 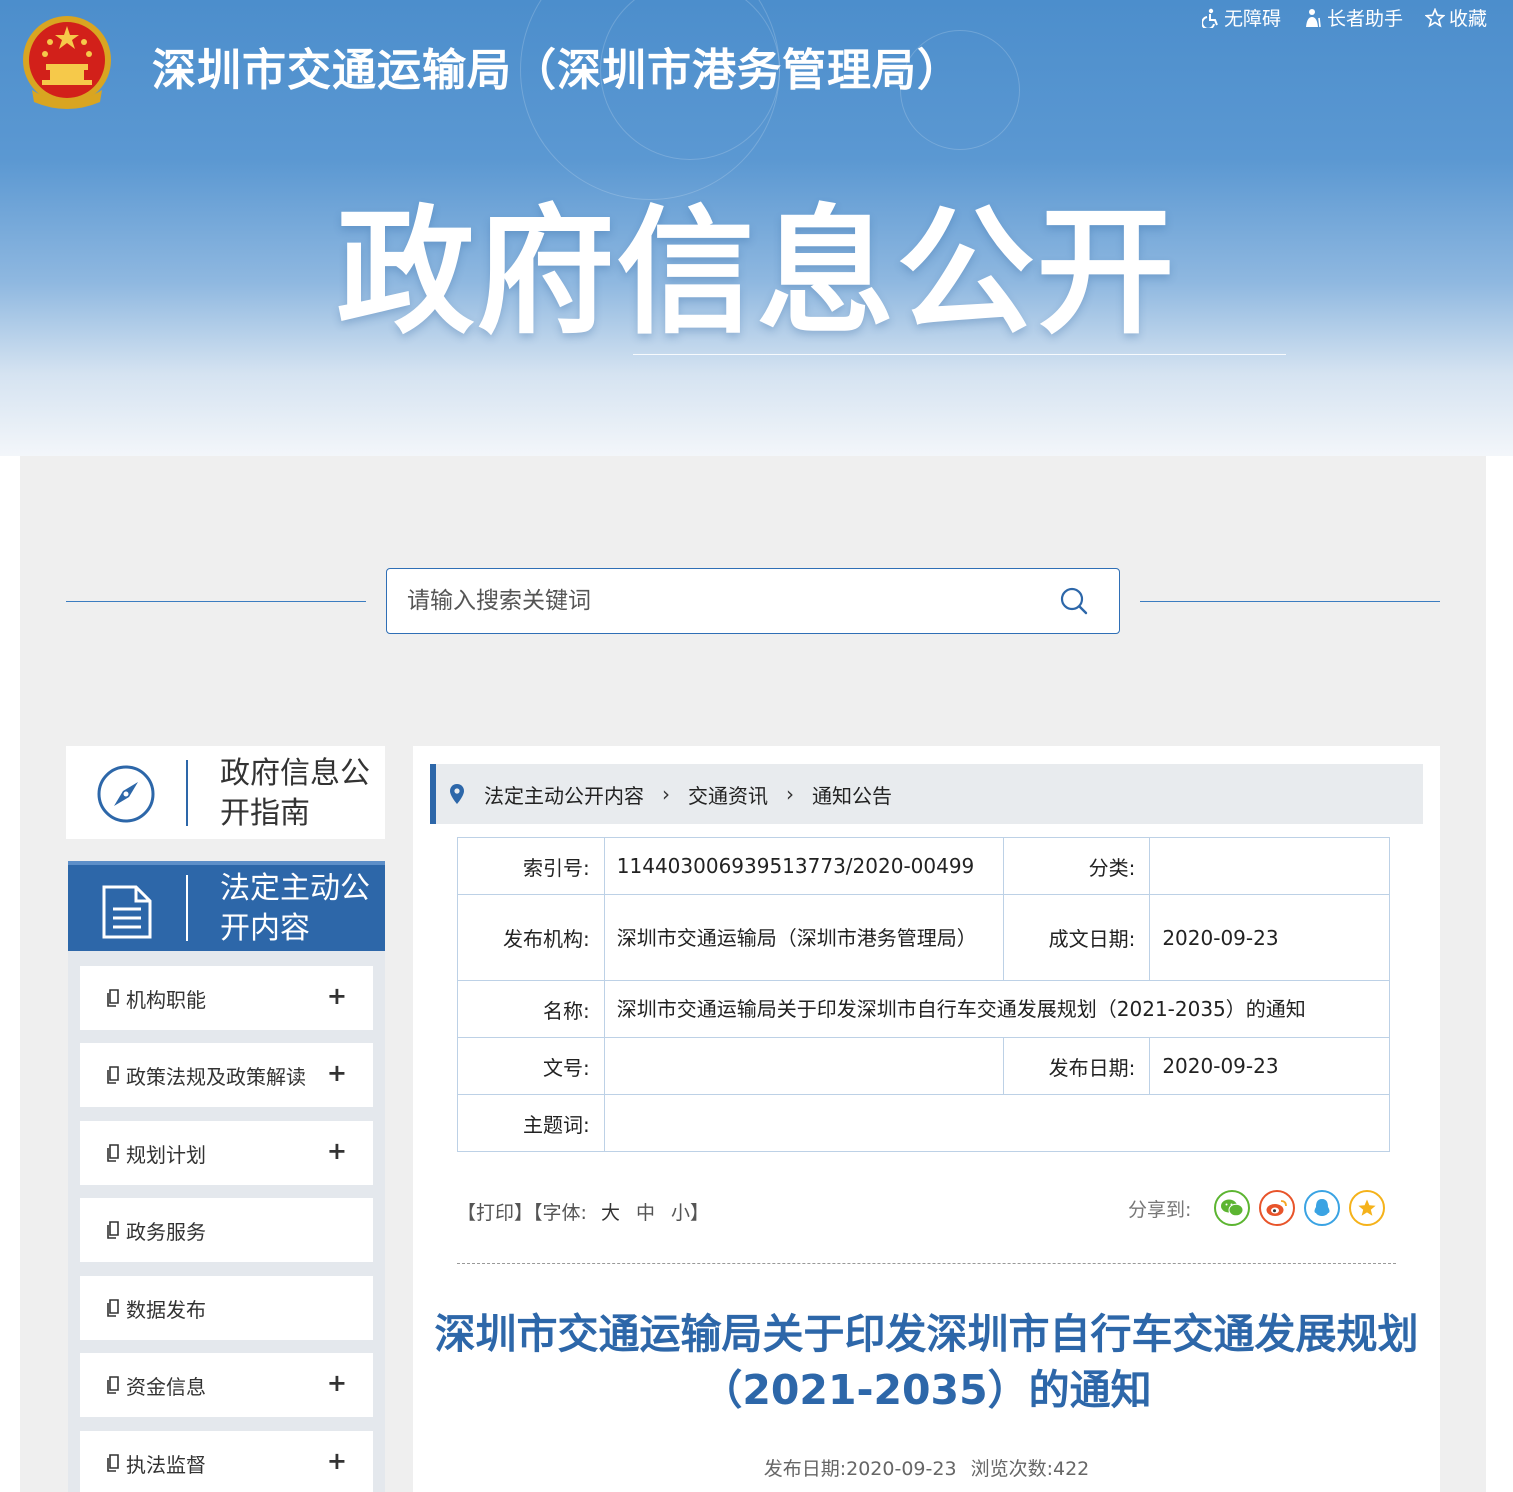 What do you see at coordinates (997, 1009) in the screenshot?
I see `name-value: 深圳市交通运输局关于印发深圳市自行车交通发展规划（2021-2035）的通知` at bounding box center [997, 1009].